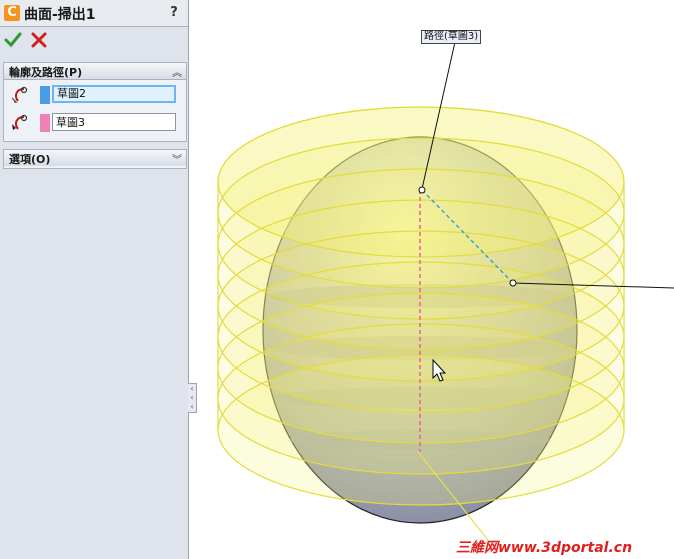 This screenshot has height=559, width=674. I want to click on options-group: 選項(O) ︾, so click(95, 159).